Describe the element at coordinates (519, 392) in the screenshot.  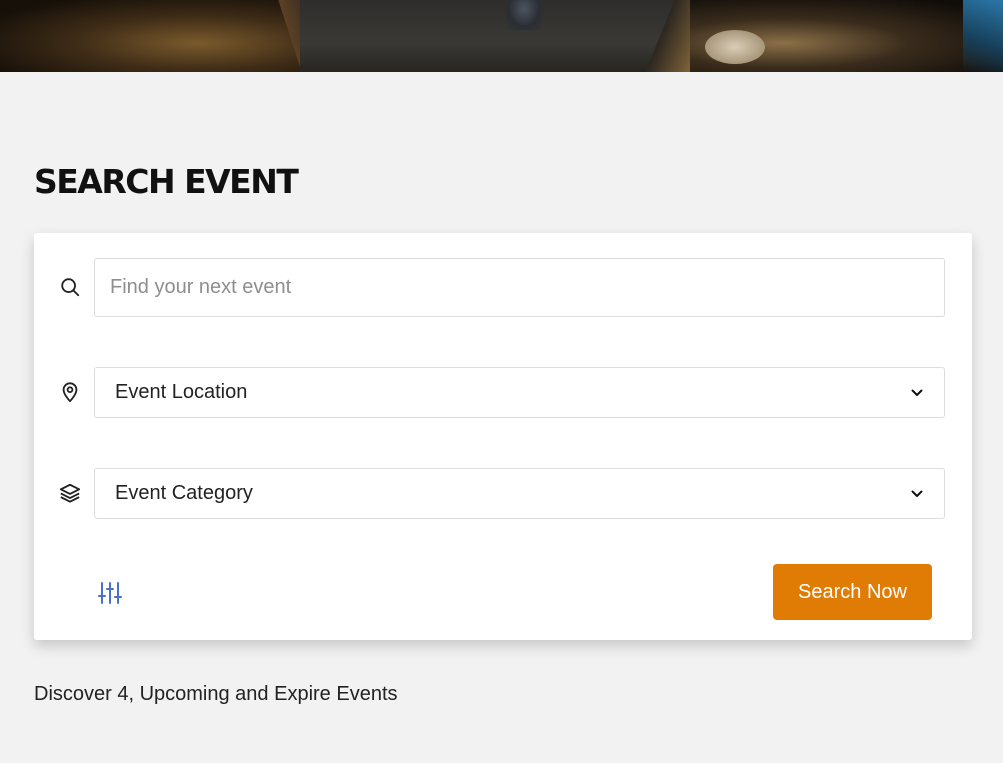
I see `event-location-select: Event Location` at that location.